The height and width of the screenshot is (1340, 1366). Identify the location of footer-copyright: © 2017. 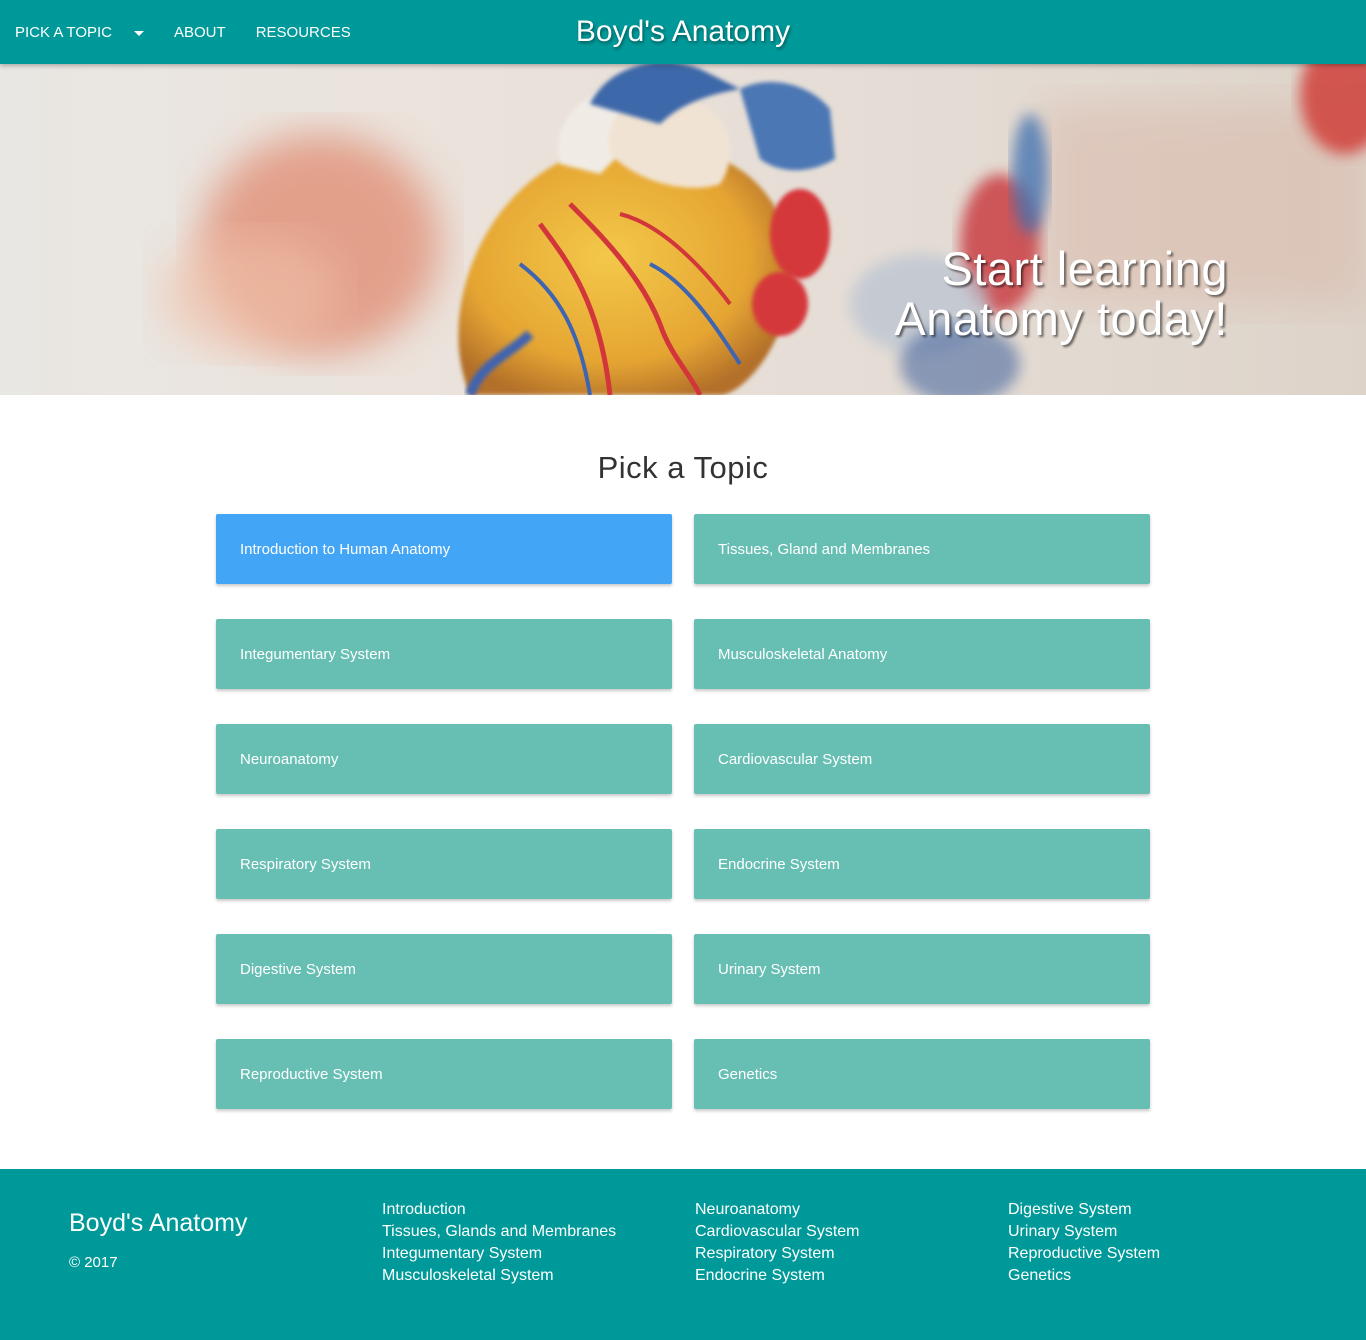
(93, 1262).